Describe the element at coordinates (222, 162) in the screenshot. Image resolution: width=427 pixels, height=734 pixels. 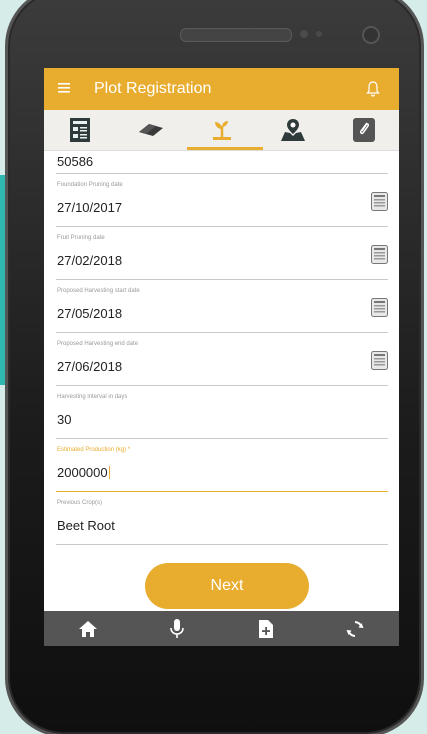
I see `plot-number-field: 50586` at that location.